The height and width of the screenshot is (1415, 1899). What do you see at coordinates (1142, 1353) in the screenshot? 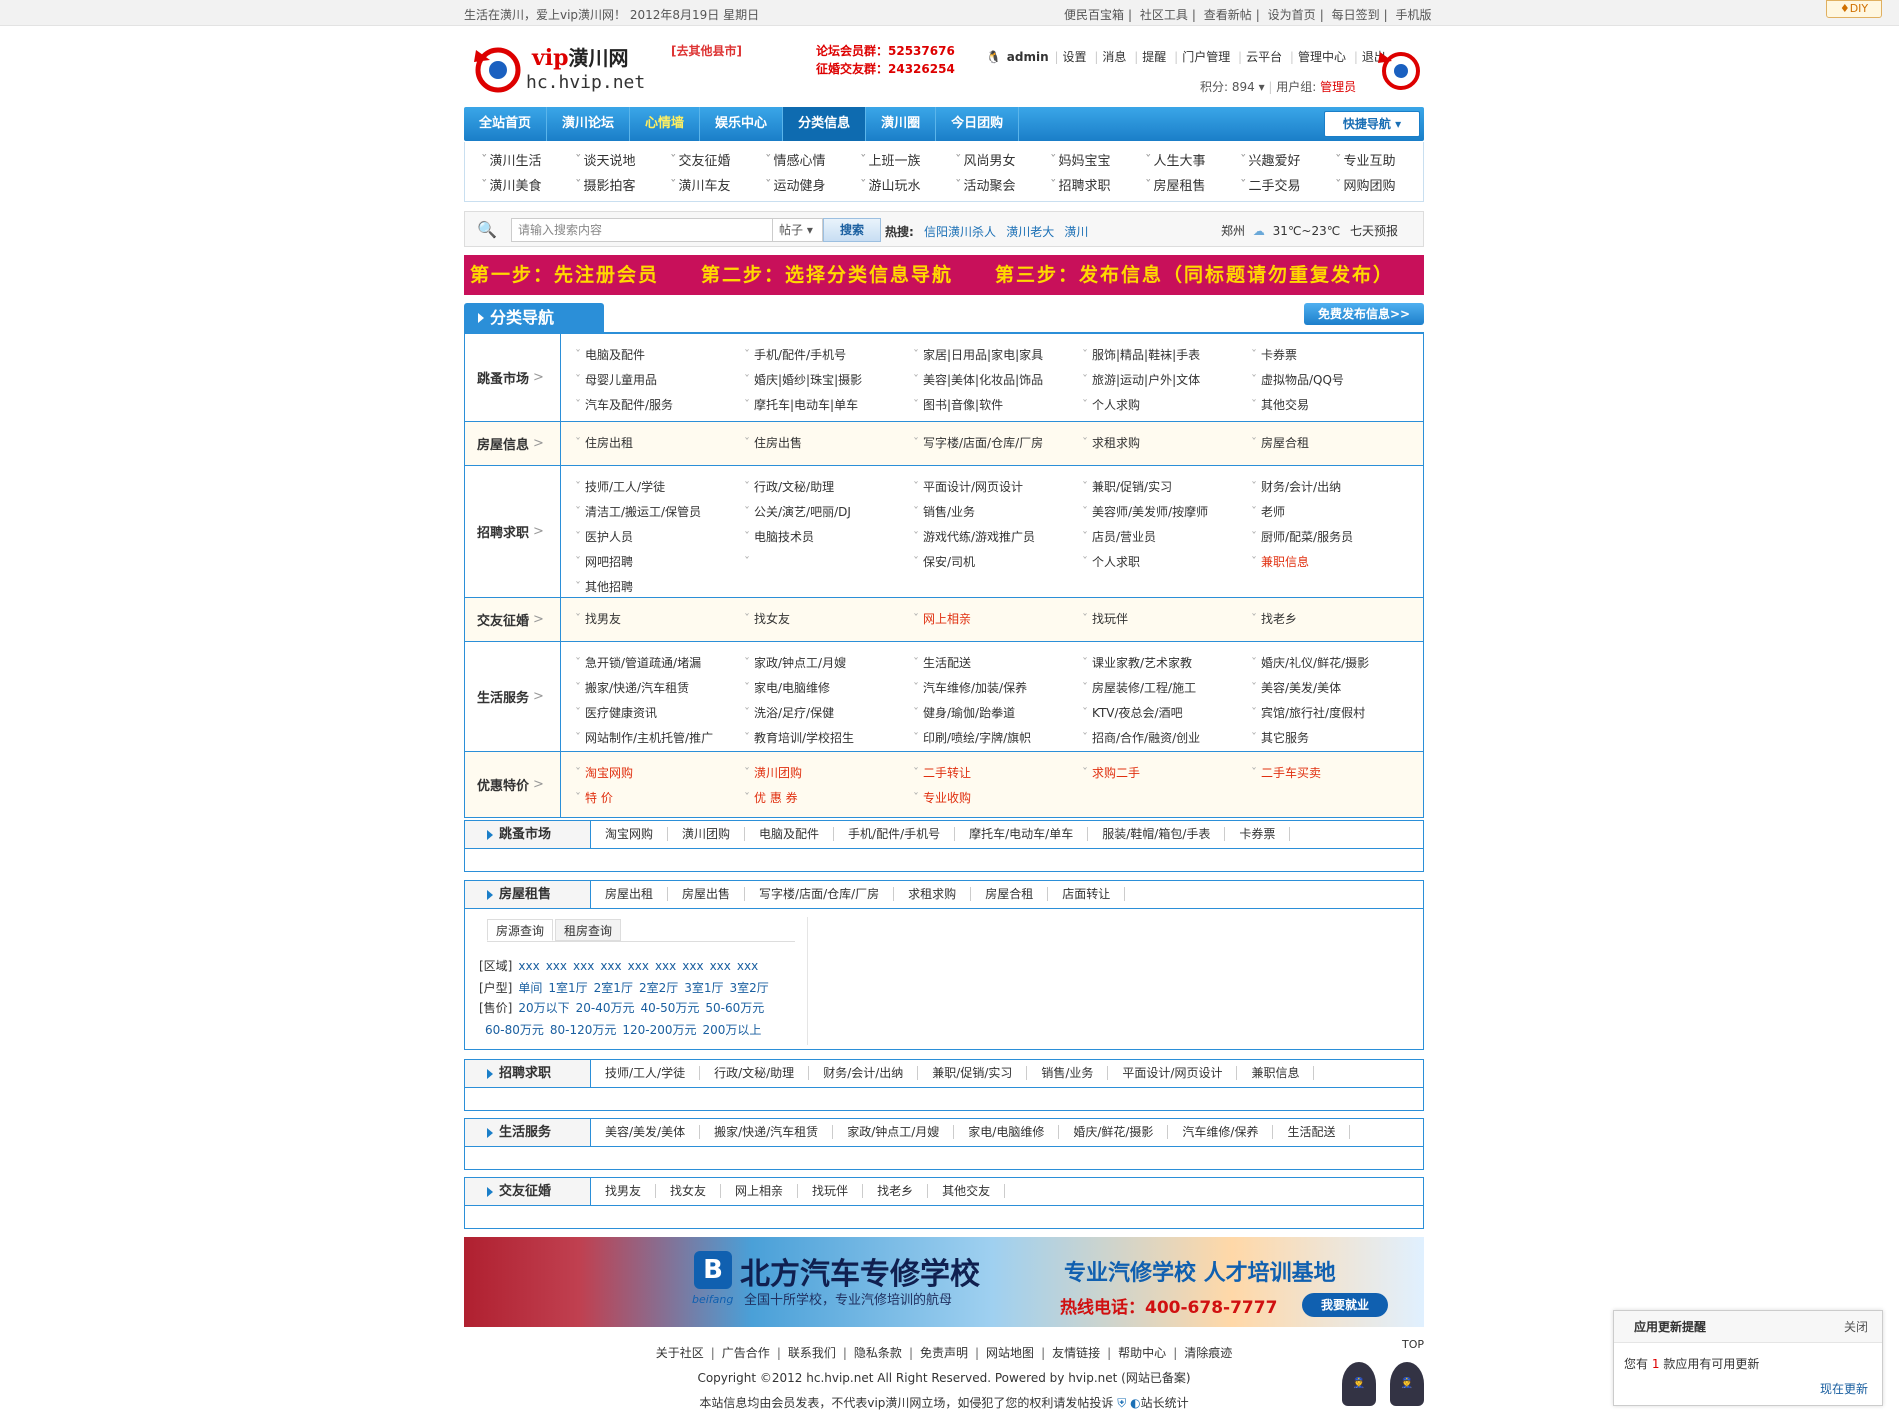
I see `footer-link: 帮助中心` at bounding box center [1142, 1353].